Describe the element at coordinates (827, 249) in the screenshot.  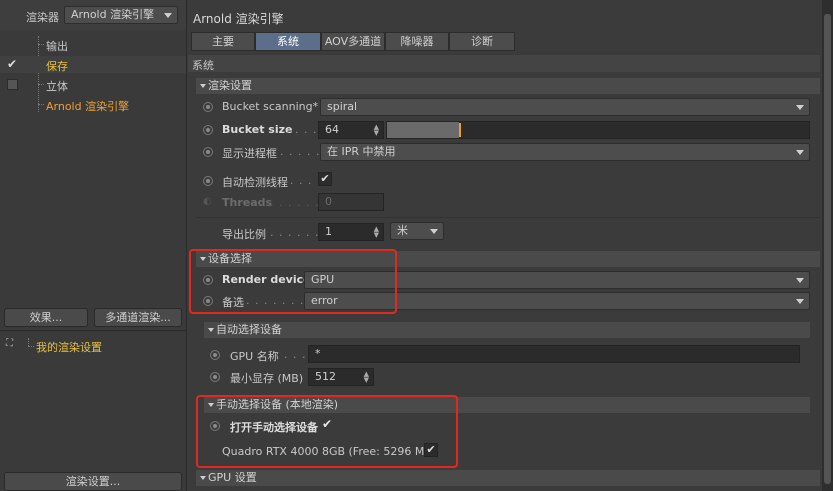
I see `scrollbar-thumb` at that location.